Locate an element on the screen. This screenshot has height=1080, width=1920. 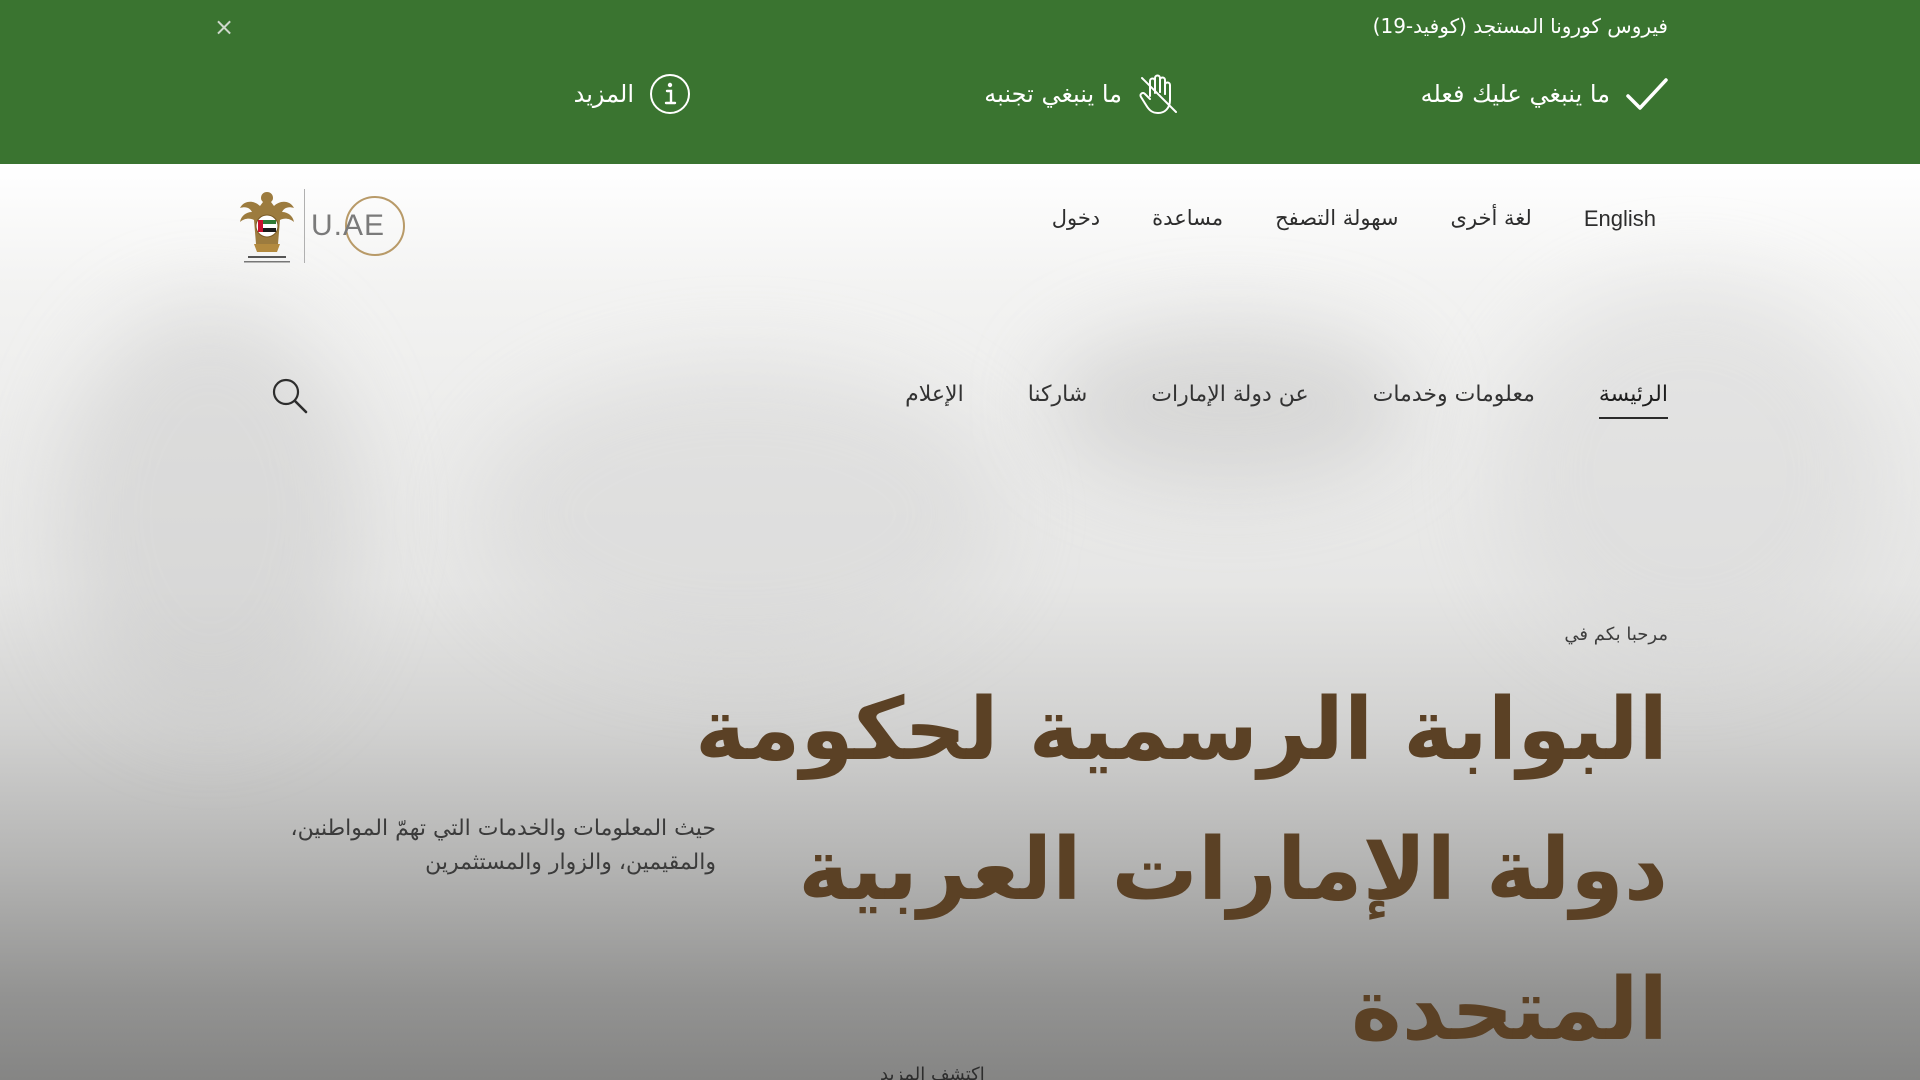
main-nav-about-uae: عن دولة الإمارات is located at coordinates (1229, 400).